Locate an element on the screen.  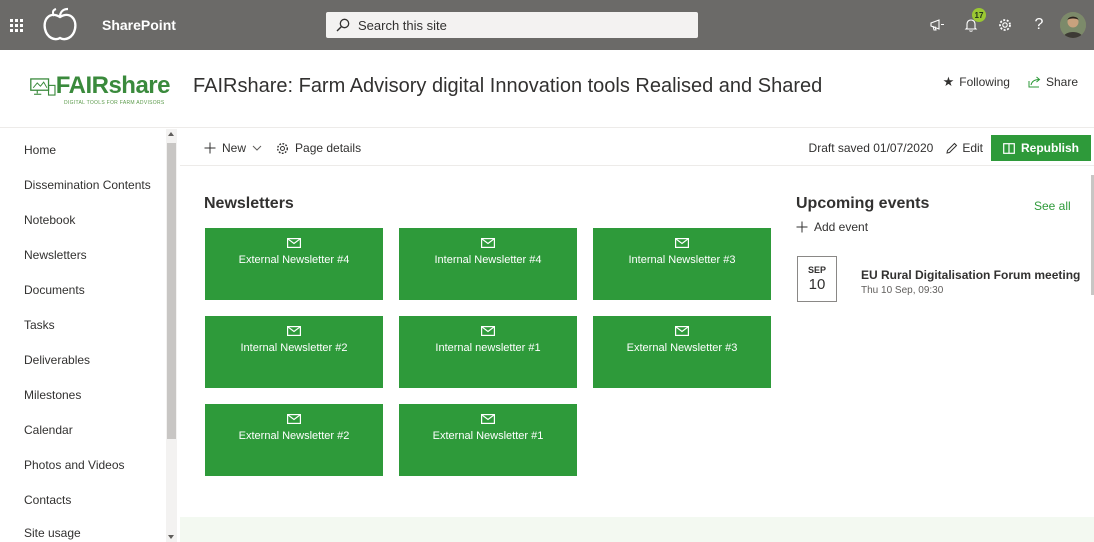
page-details-label: Page details is located at coordinates (328, 148).